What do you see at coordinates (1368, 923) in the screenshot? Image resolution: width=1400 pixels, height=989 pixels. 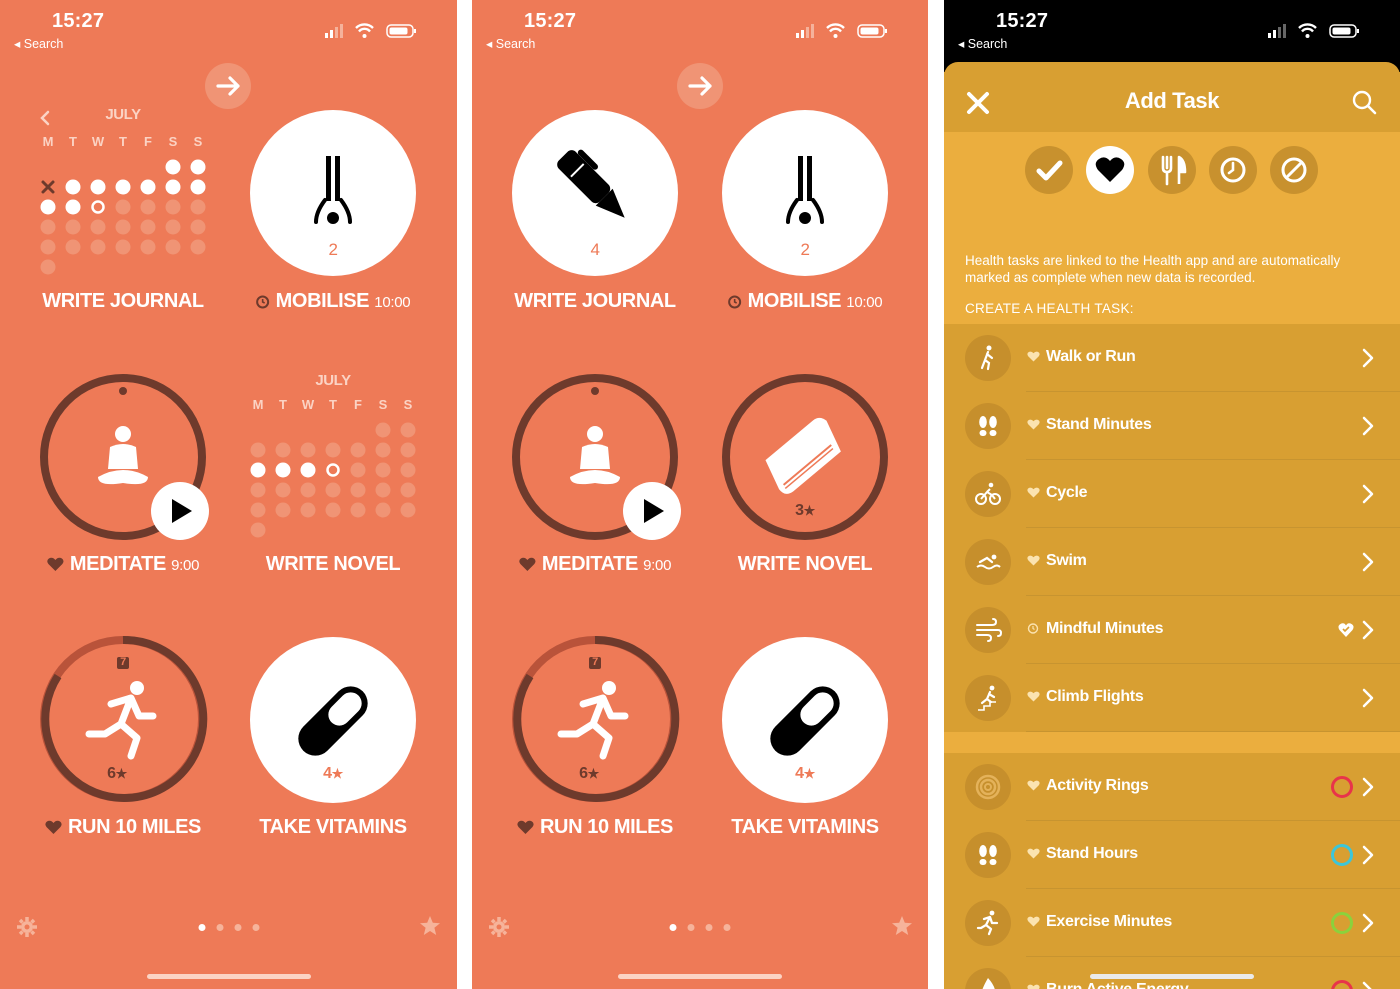 I see `chevron-right-icon` at bounding box center [1368, 923].